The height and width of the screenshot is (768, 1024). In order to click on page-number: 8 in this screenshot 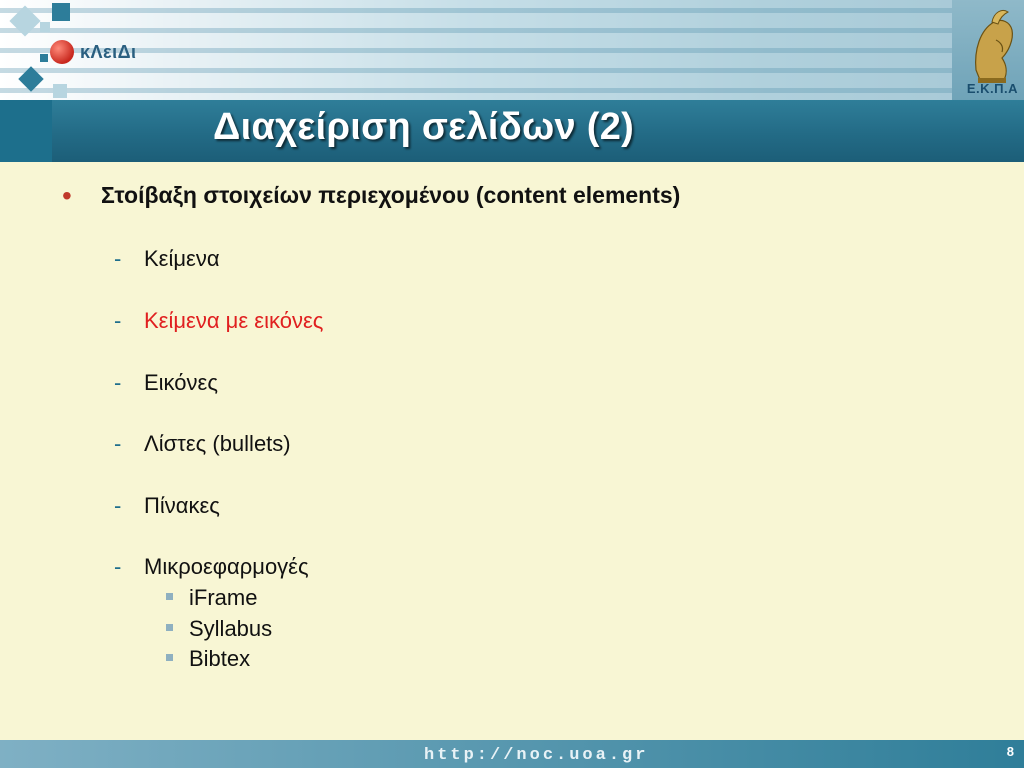, I will do `click(1010, 751)`.